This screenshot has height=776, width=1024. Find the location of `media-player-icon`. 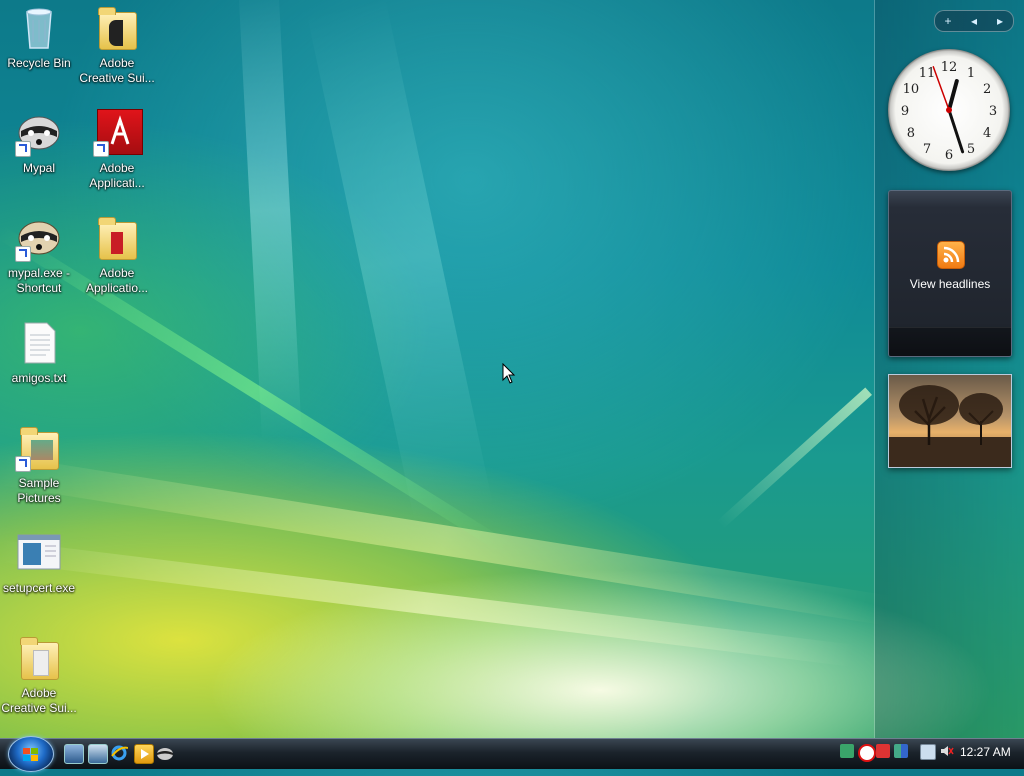

media-player-icon is located at coordinates (144, 754).